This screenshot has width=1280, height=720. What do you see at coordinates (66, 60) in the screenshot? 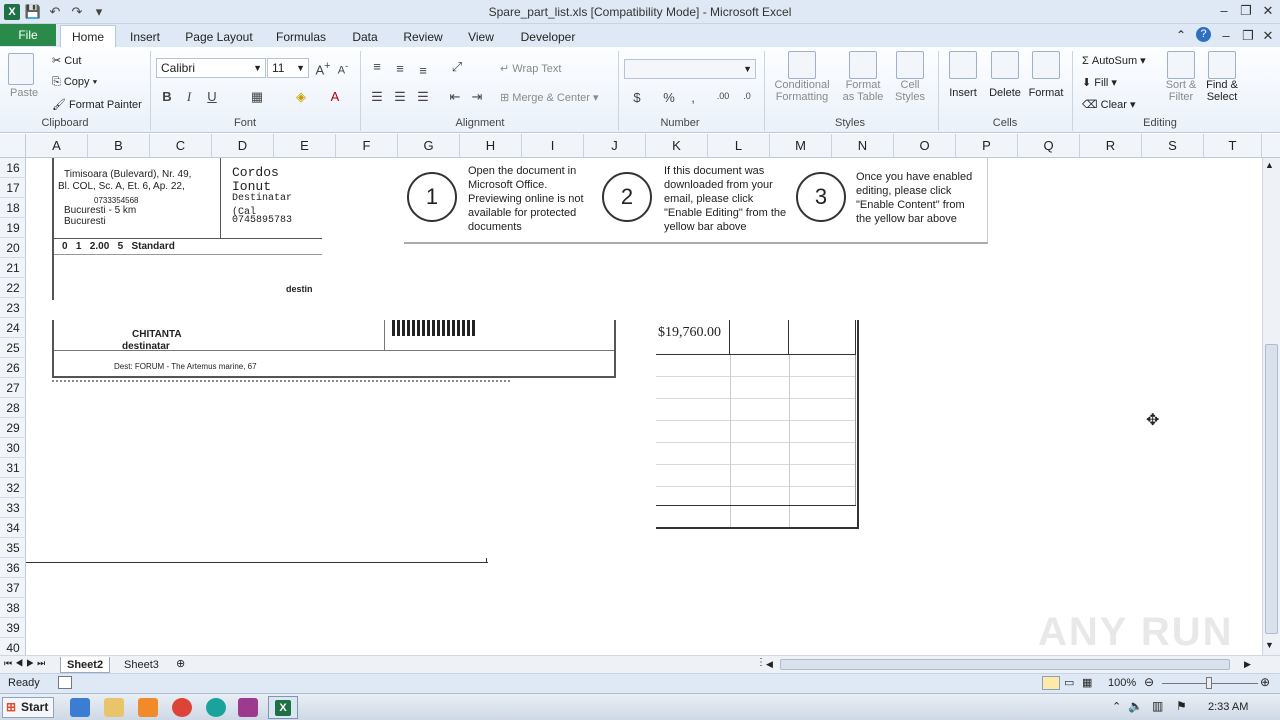
I see `cut-button: ✂ Cut` at bounding box center [66, 60].